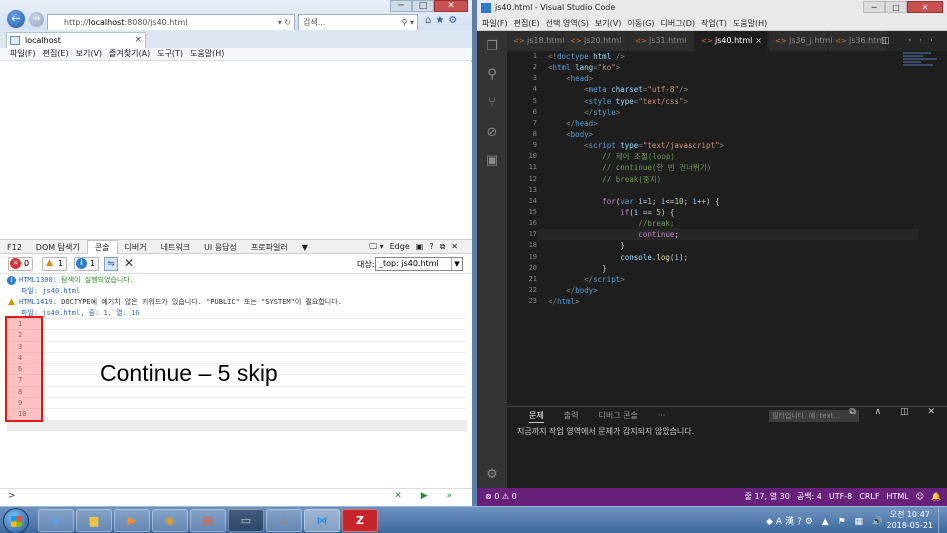 The height and width of the screenshot is (533, 947). What do you see at coordinates (495, 23) in the screenshot?
I see `vscode-menu-item: 파일(F)` at bounding box center [495, 23].